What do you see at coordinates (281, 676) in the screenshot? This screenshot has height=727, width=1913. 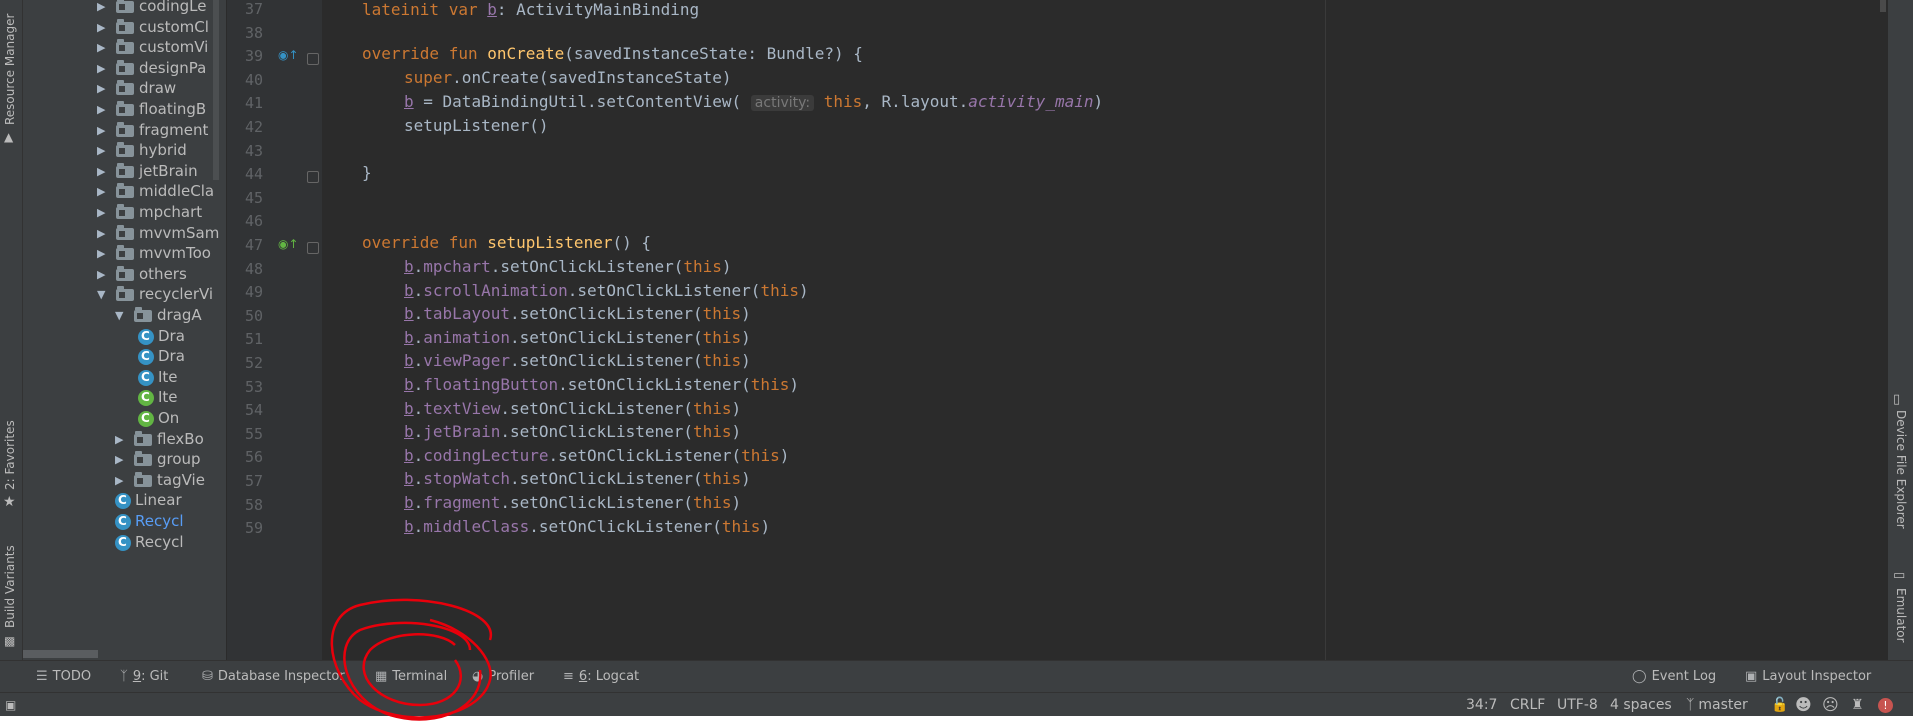 I see `database-inspector-label: Database Inspector` at bounding box center [281, 676].